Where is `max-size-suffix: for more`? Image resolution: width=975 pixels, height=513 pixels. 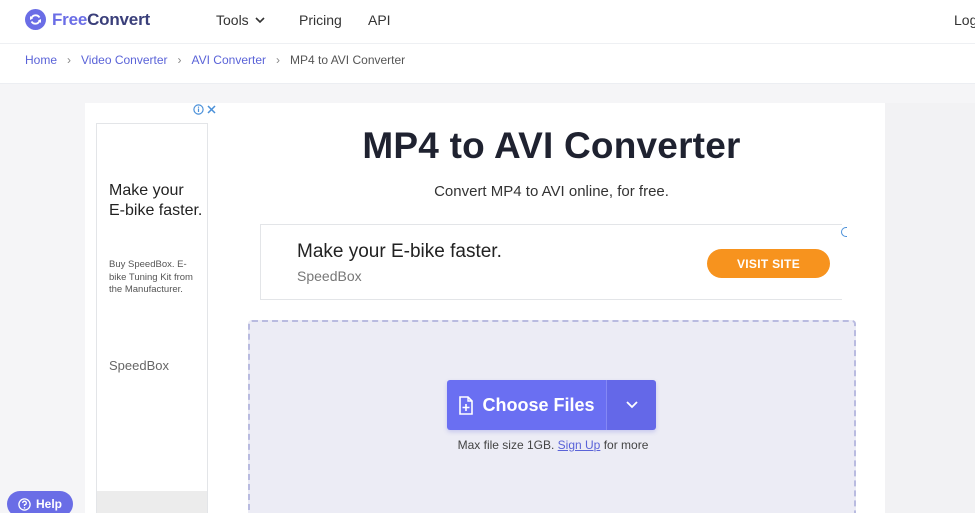
max-size-suffix: for more is located at coordinates (626, 445).